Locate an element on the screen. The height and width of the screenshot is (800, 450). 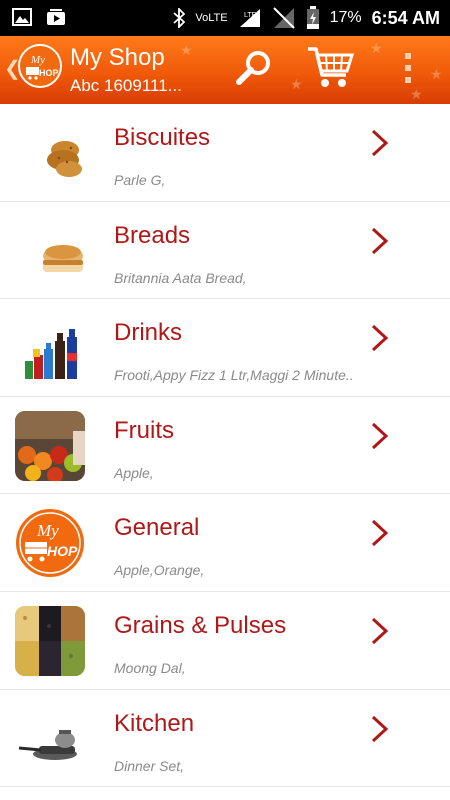
grains-thumbnail is located at coordinates (50, 640).